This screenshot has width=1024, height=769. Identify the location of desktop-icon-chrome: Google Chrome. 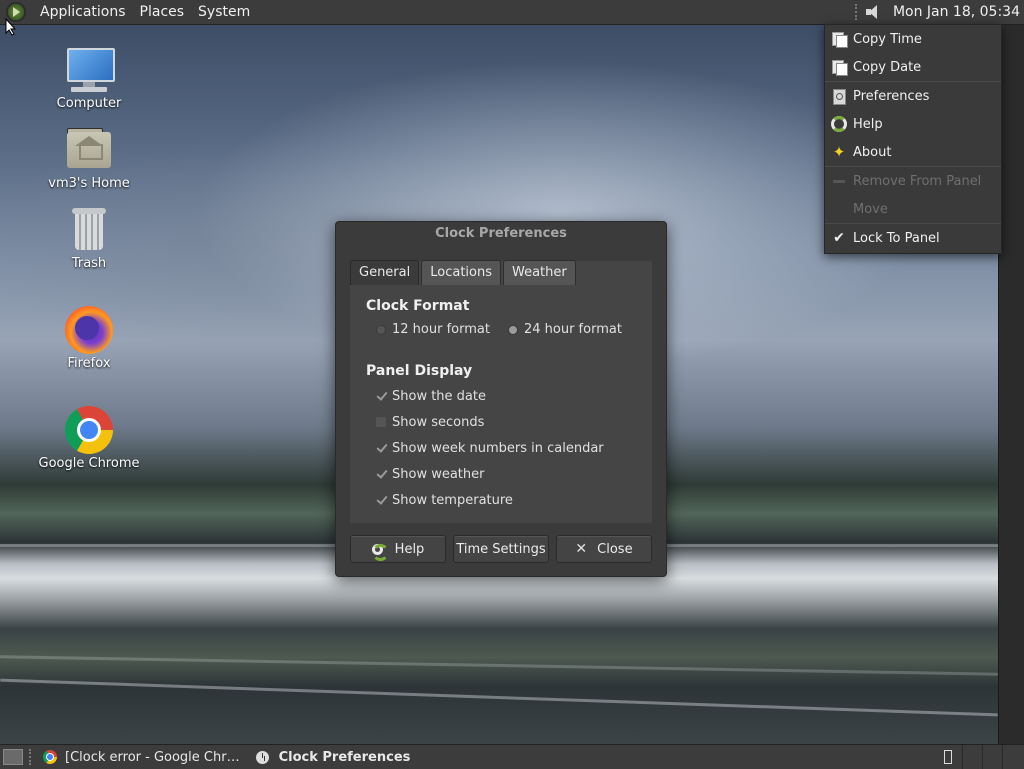
(89, 438).